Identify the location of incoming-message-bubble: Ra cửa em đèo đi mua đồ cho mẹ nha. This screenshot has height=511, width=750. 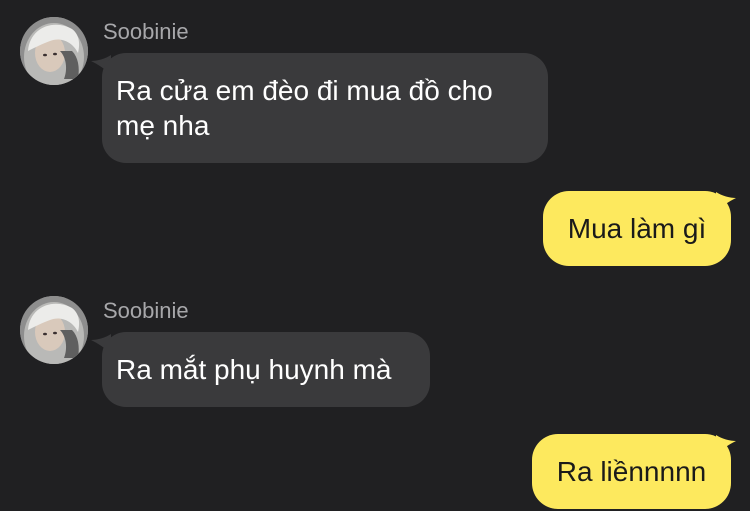
(325, 108).